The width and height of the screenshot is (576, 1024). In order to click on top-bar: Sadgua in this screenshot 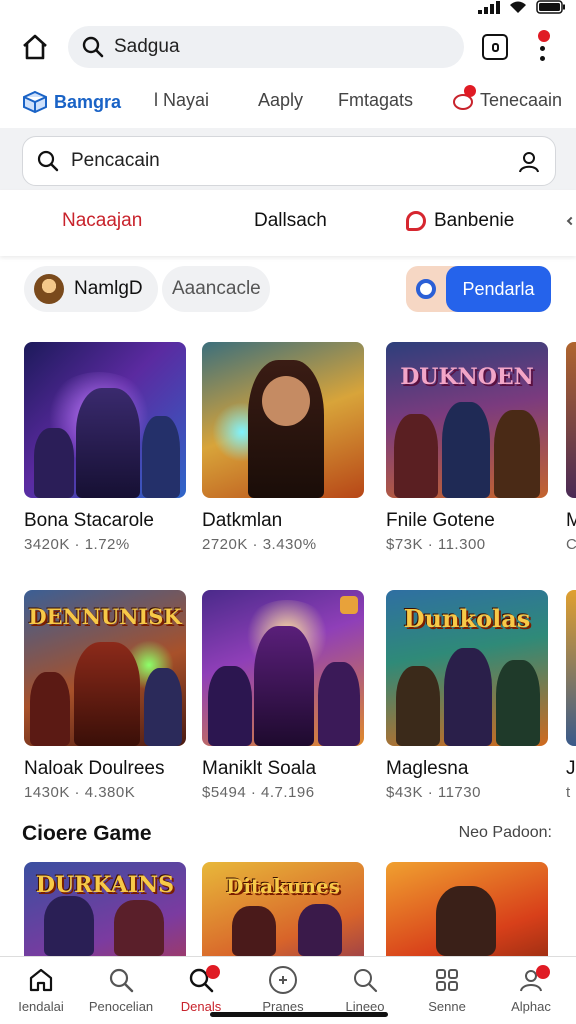, I will do `click(288, 47)`.